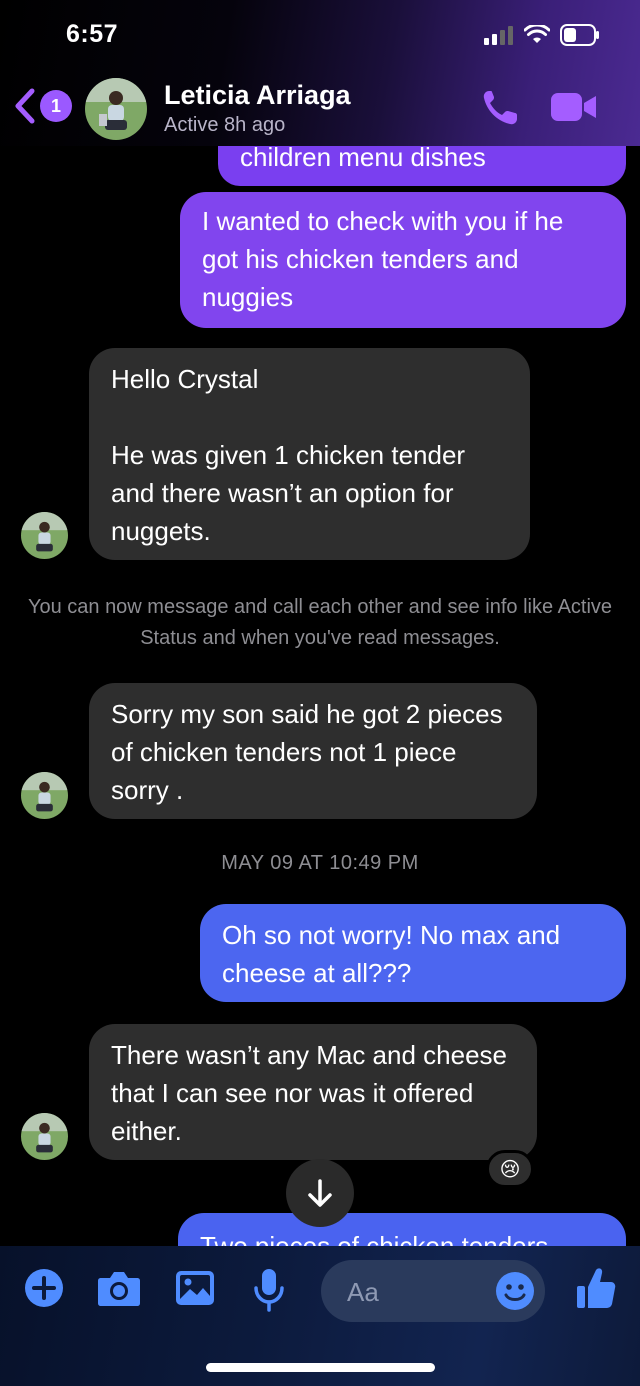 This screenshot has height=1386, width=640. Describe the element at coordinates (25, 106) in the screenshot. I see `chevron-left-icon` at that location.